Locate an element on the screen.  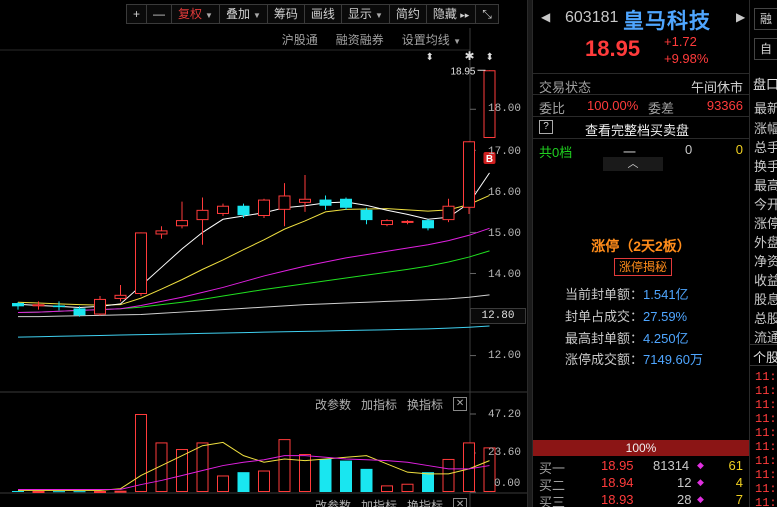
stock-name: 皇马科技 is located at coordinates (667, 21).